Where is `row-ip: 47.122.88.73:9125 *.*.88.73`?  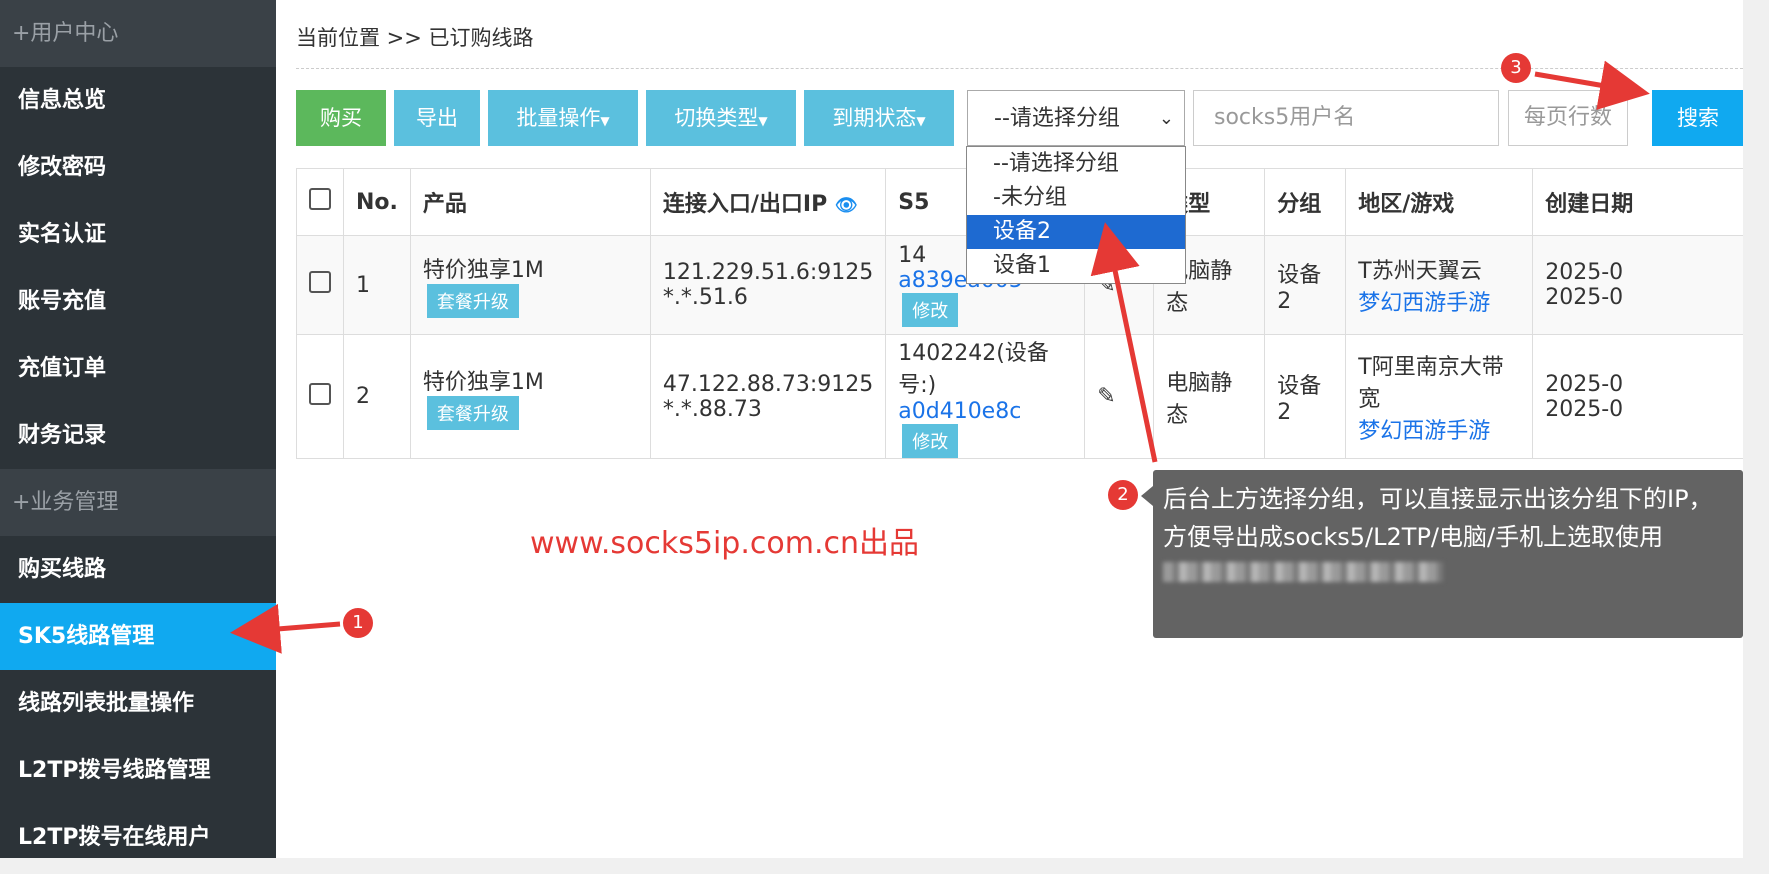 row-ip: 47.122.88.73:9125 *.*.88.73 is located at coordinates (768, 396).